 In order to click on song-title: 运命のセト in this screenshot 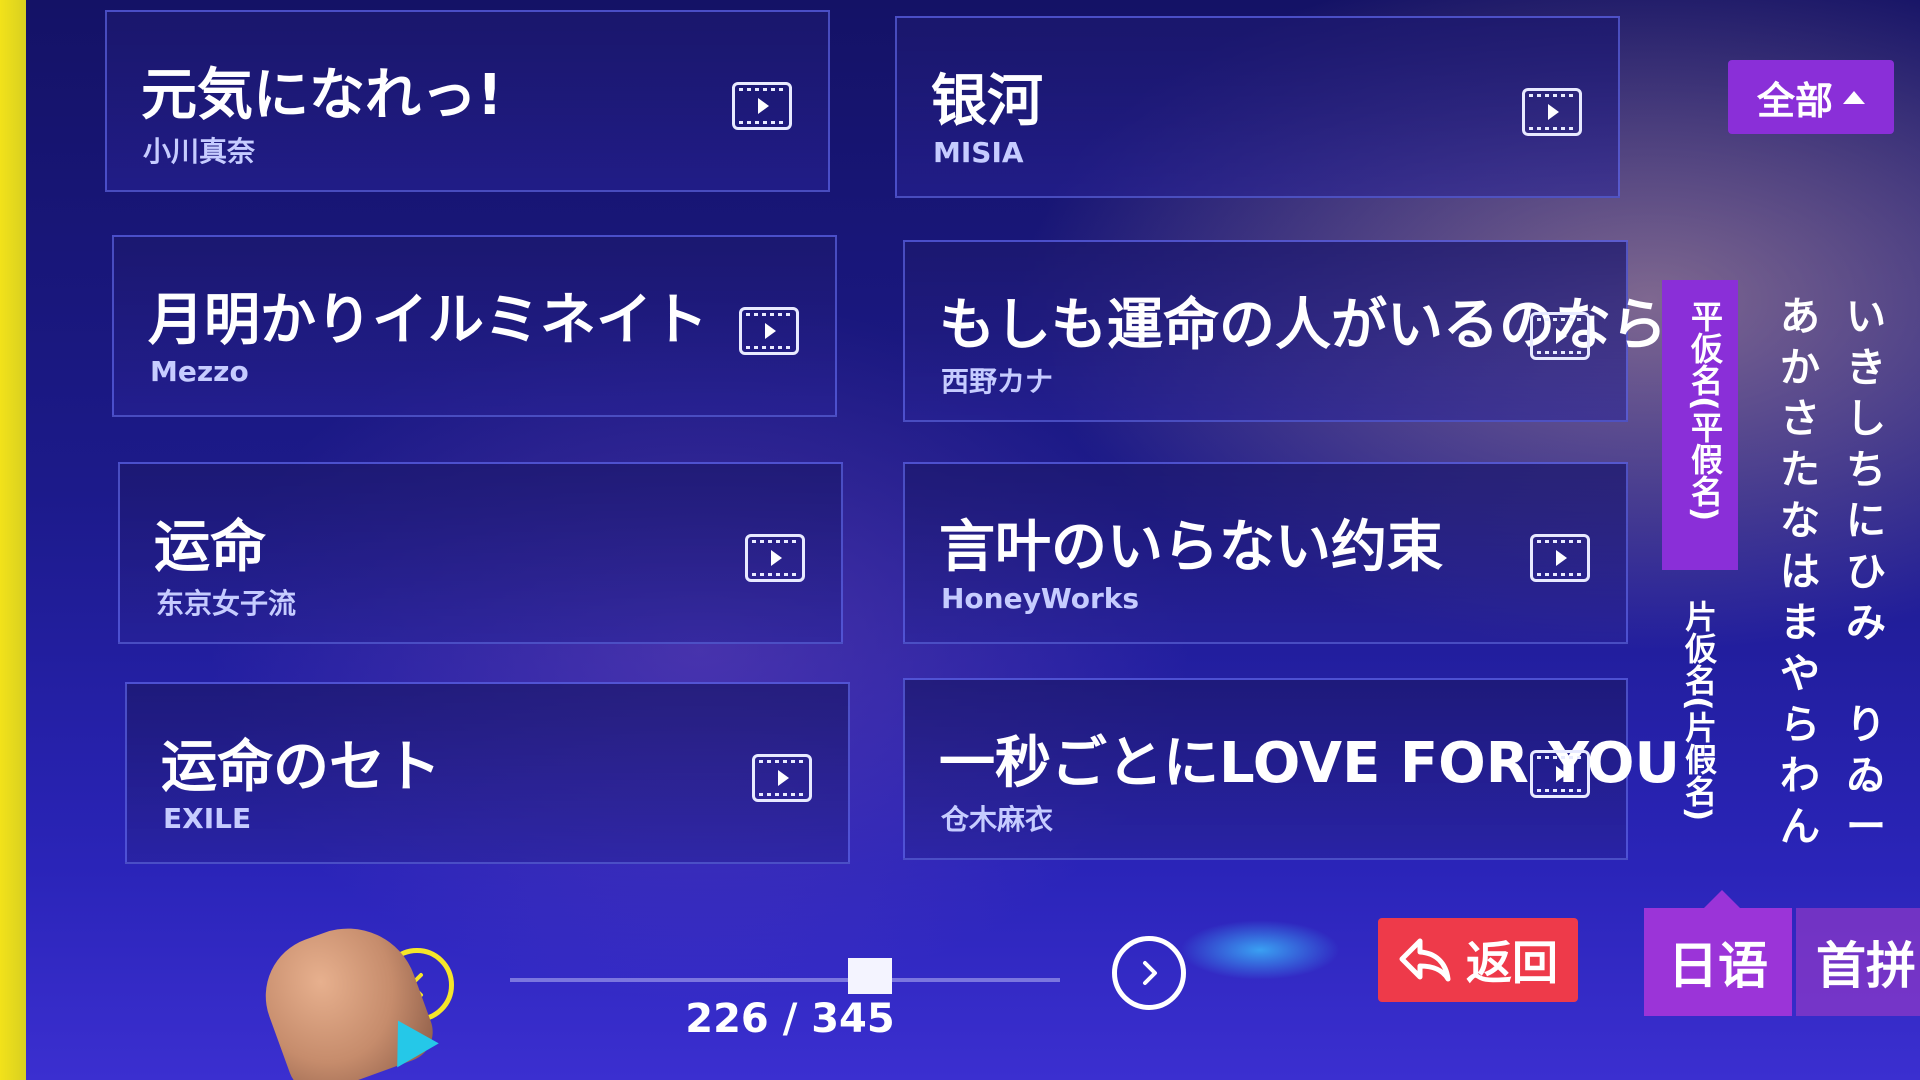, I will do `click(301, 767)`.